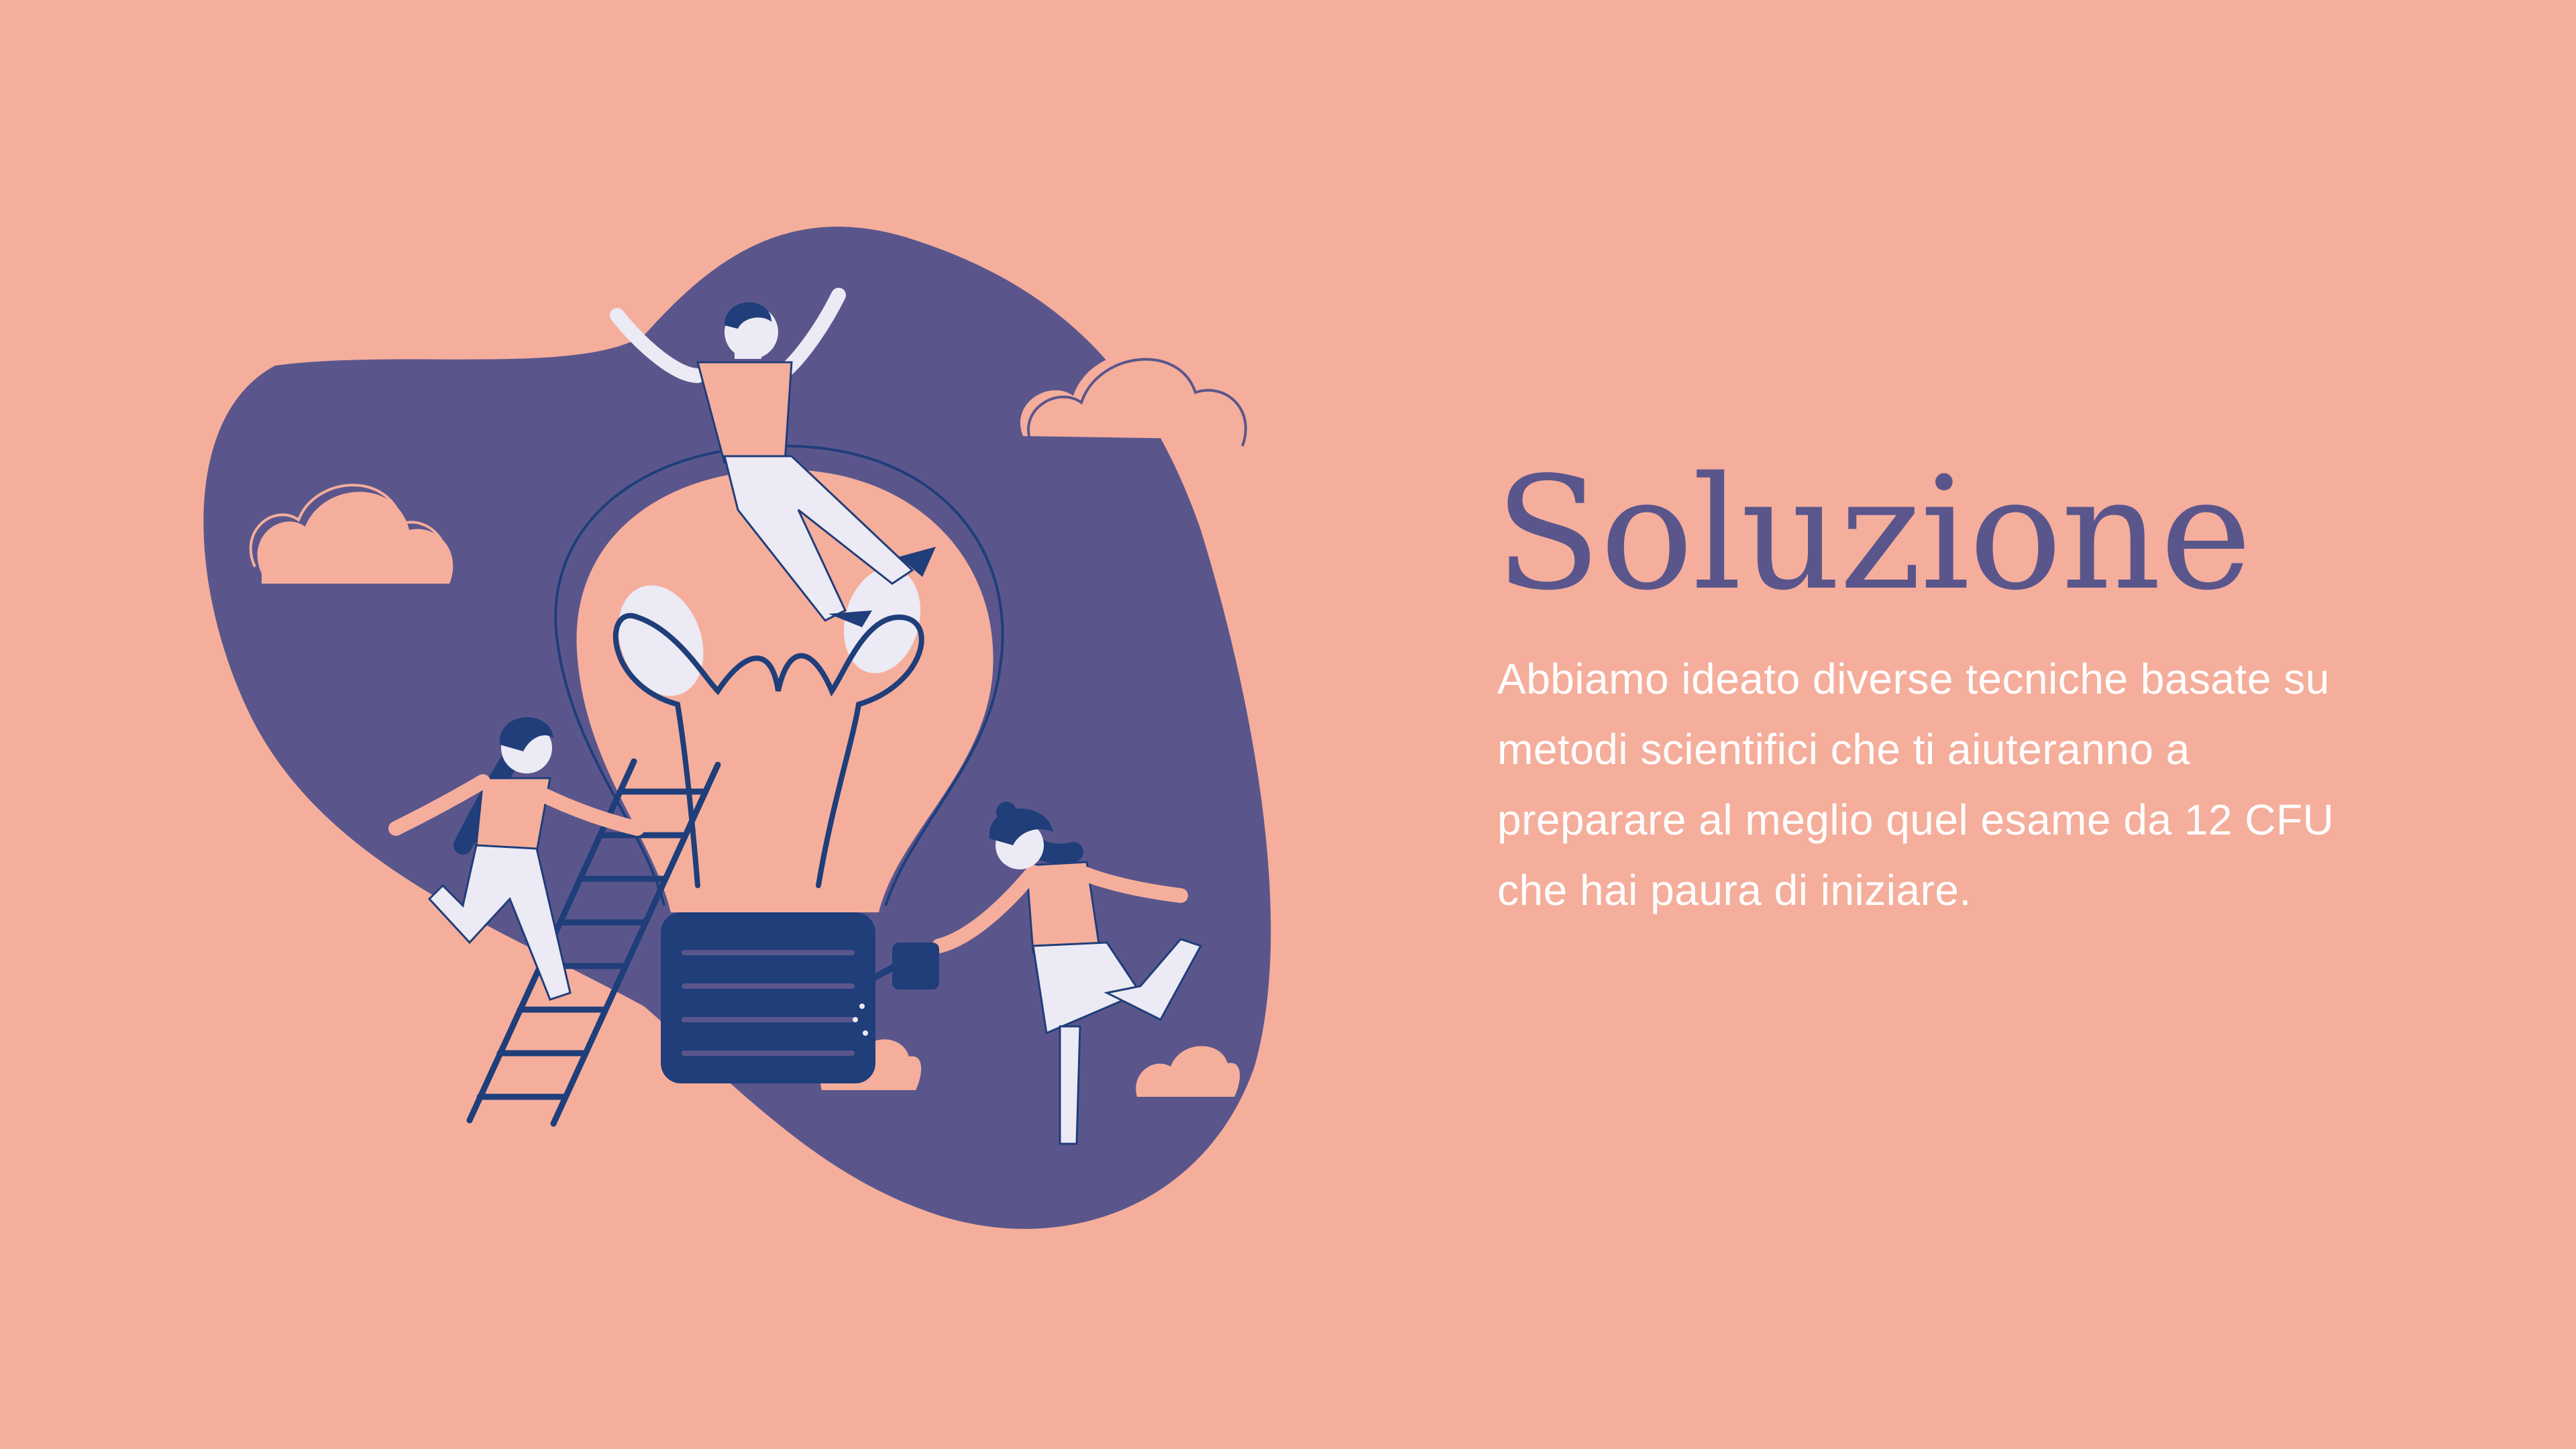  I want to click on lightbulb-base, so click(768, 997).